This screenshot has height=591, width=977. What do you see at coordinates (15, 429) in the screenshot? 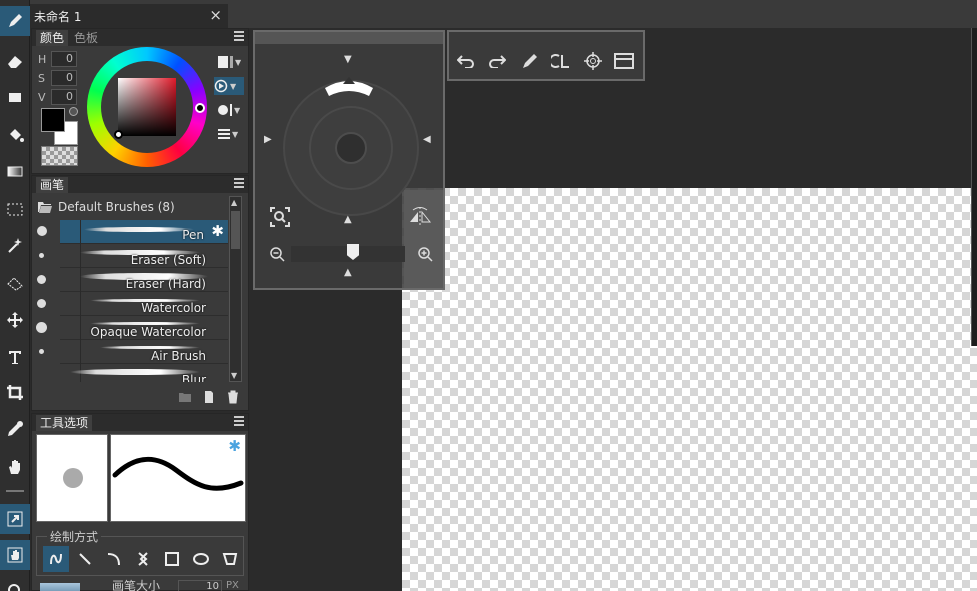
I see `eyedropper-tool-icon` at bounding box center [15, 429].